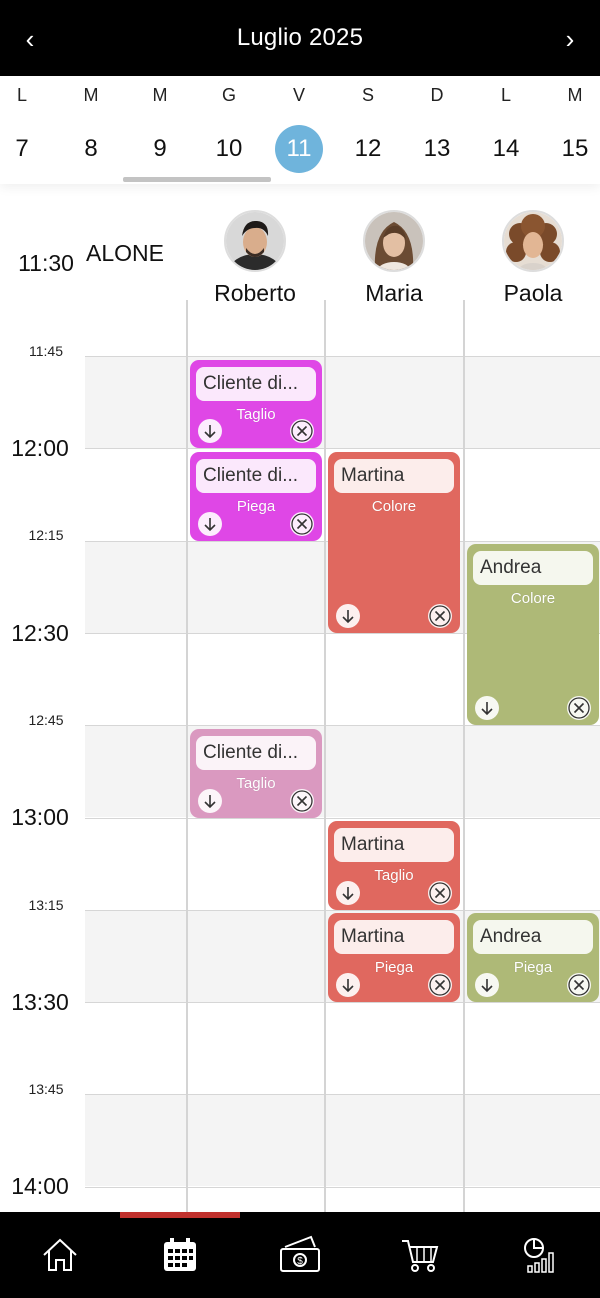 Image resolution: width=600 pixels, height=1298 pixels. Describe the element at coordinates (394, 957) in the screenshot. I see `appointment-card: Martina Piega` at that location.